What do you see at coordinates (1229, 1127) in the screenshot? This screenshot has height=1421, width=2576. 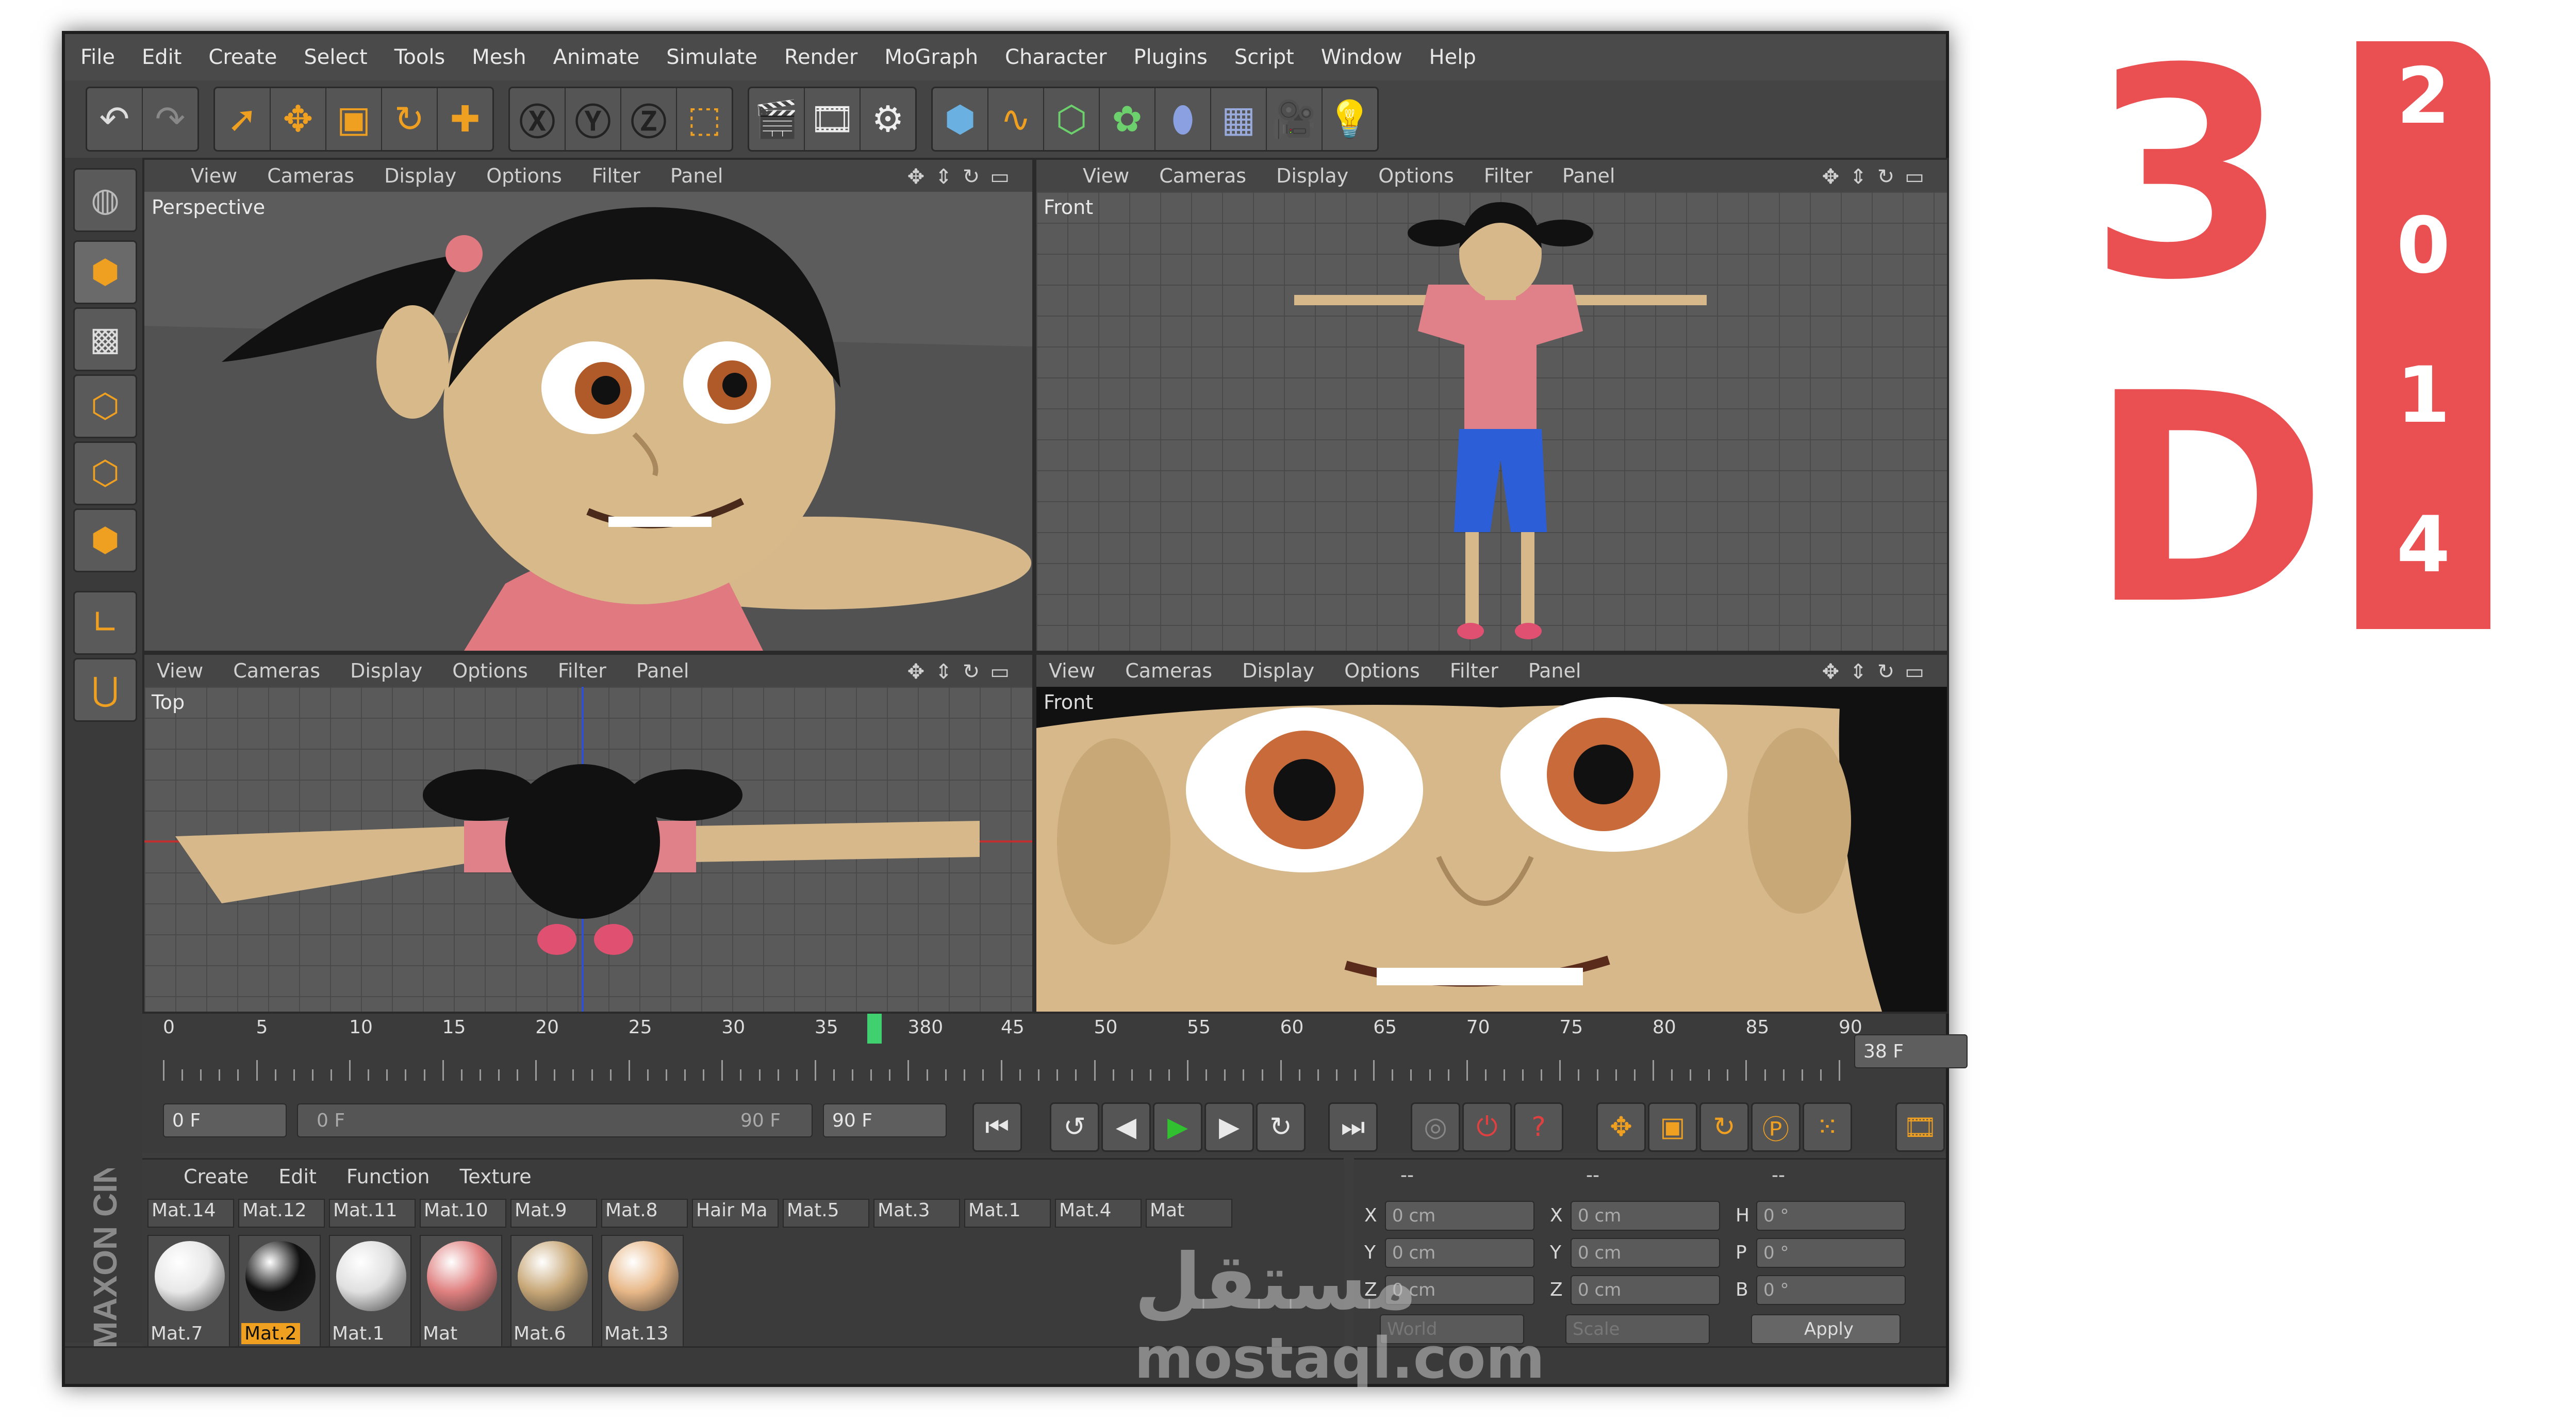 I see `next-frame-icon: ▶` at bounding box center [1229, 1127].